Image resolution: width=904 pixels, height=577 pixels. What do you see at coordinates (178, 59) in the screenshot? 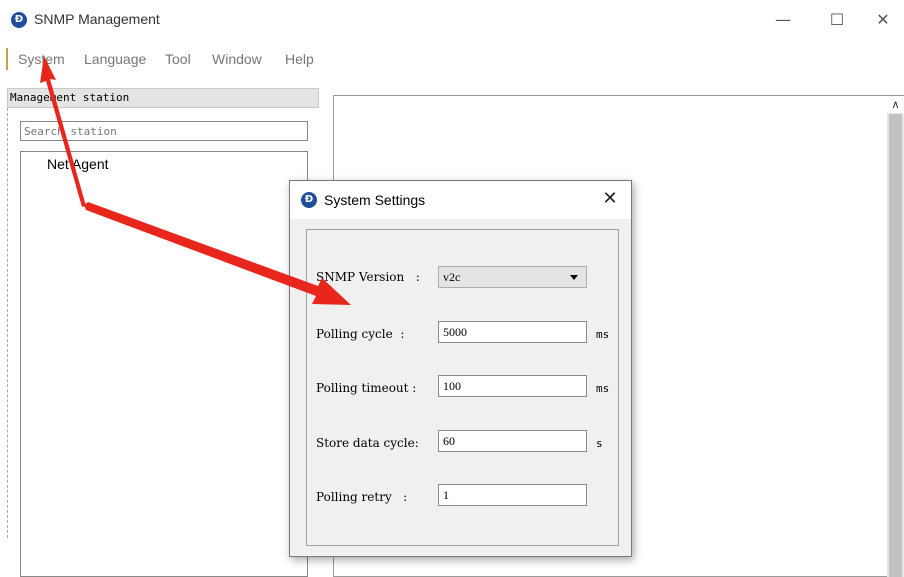
I see `menu-tool: Tool` at bounding box center [178, 59].